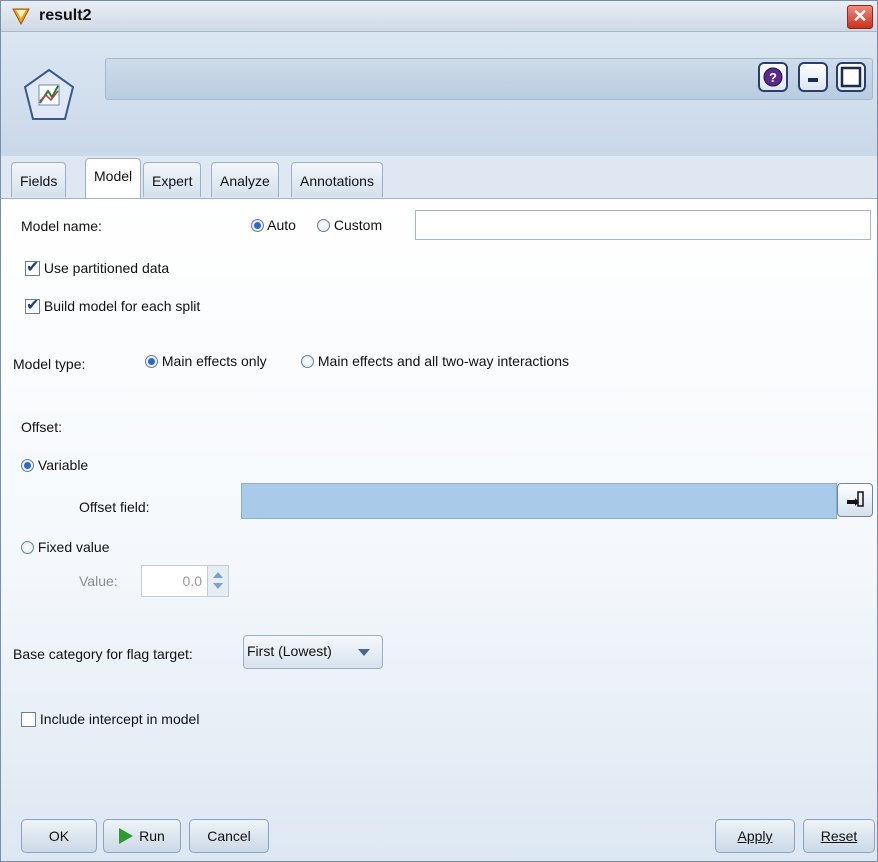 The height and width of the screenshot is (862, 878). I want to click on ok-button: OK, so click(59, 836).